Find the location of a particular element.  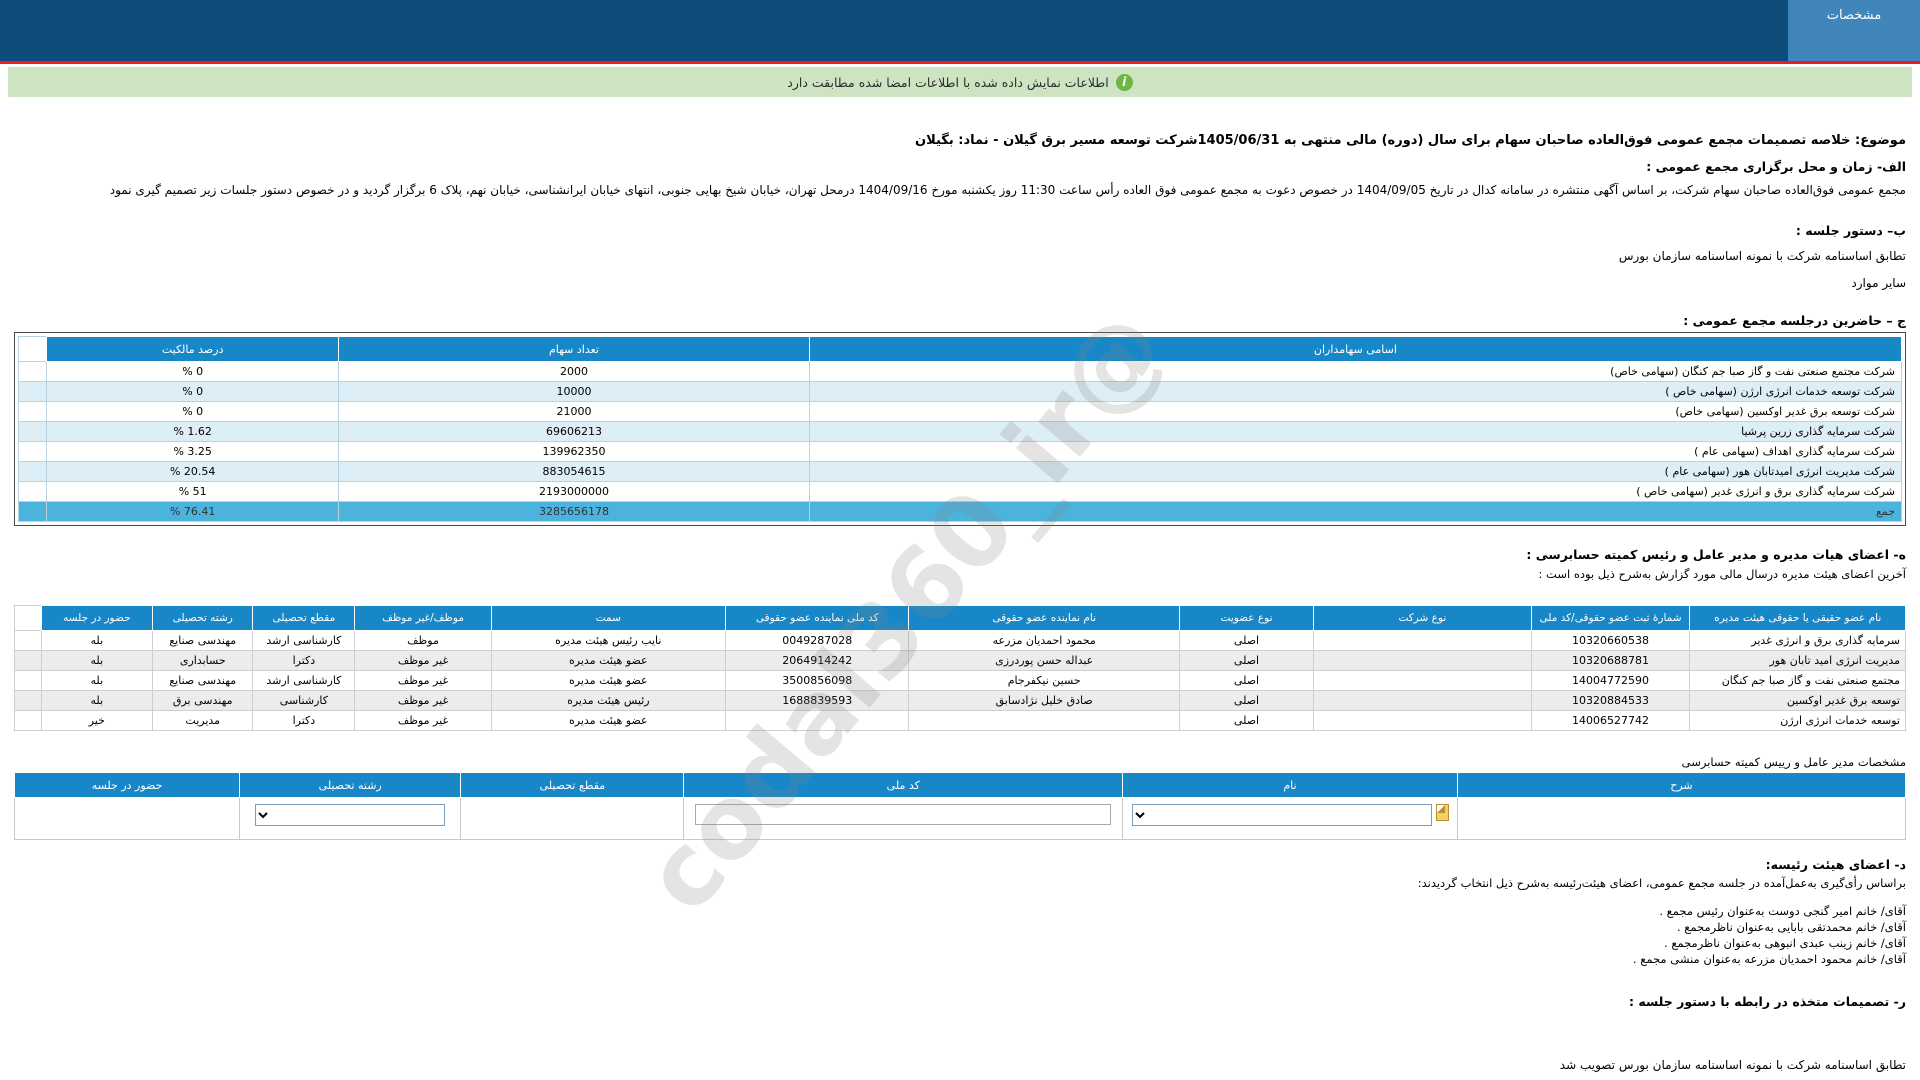

registration-id: 10320688781 is located at coordinates (1610, 660).